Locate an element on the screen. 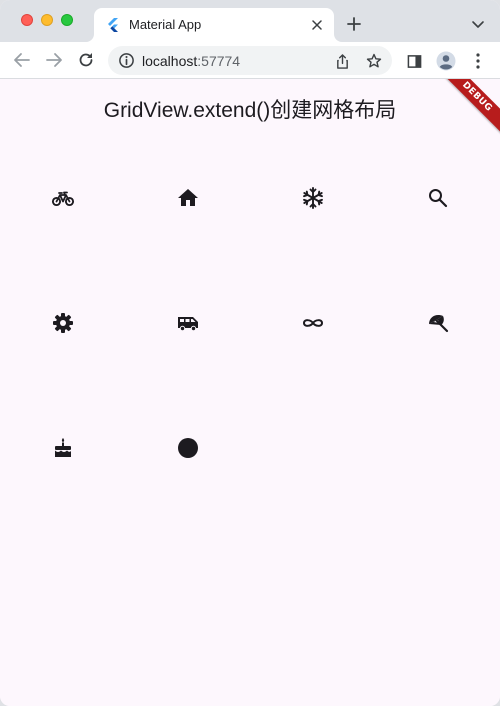  grid-item-van is located at coordinates (187, 322).